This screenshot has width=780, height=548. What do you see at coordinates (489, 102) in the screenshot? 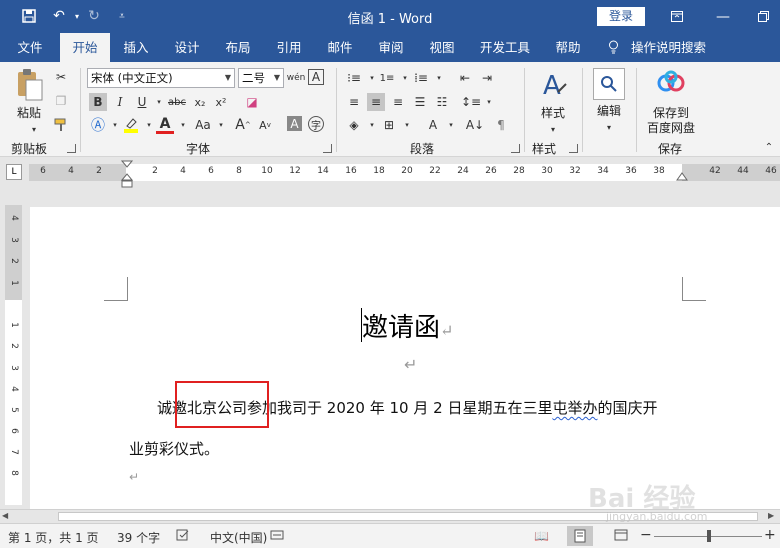
I see `line-spacing-dropdown-icon: ▾` at bounding box center [489, 102].